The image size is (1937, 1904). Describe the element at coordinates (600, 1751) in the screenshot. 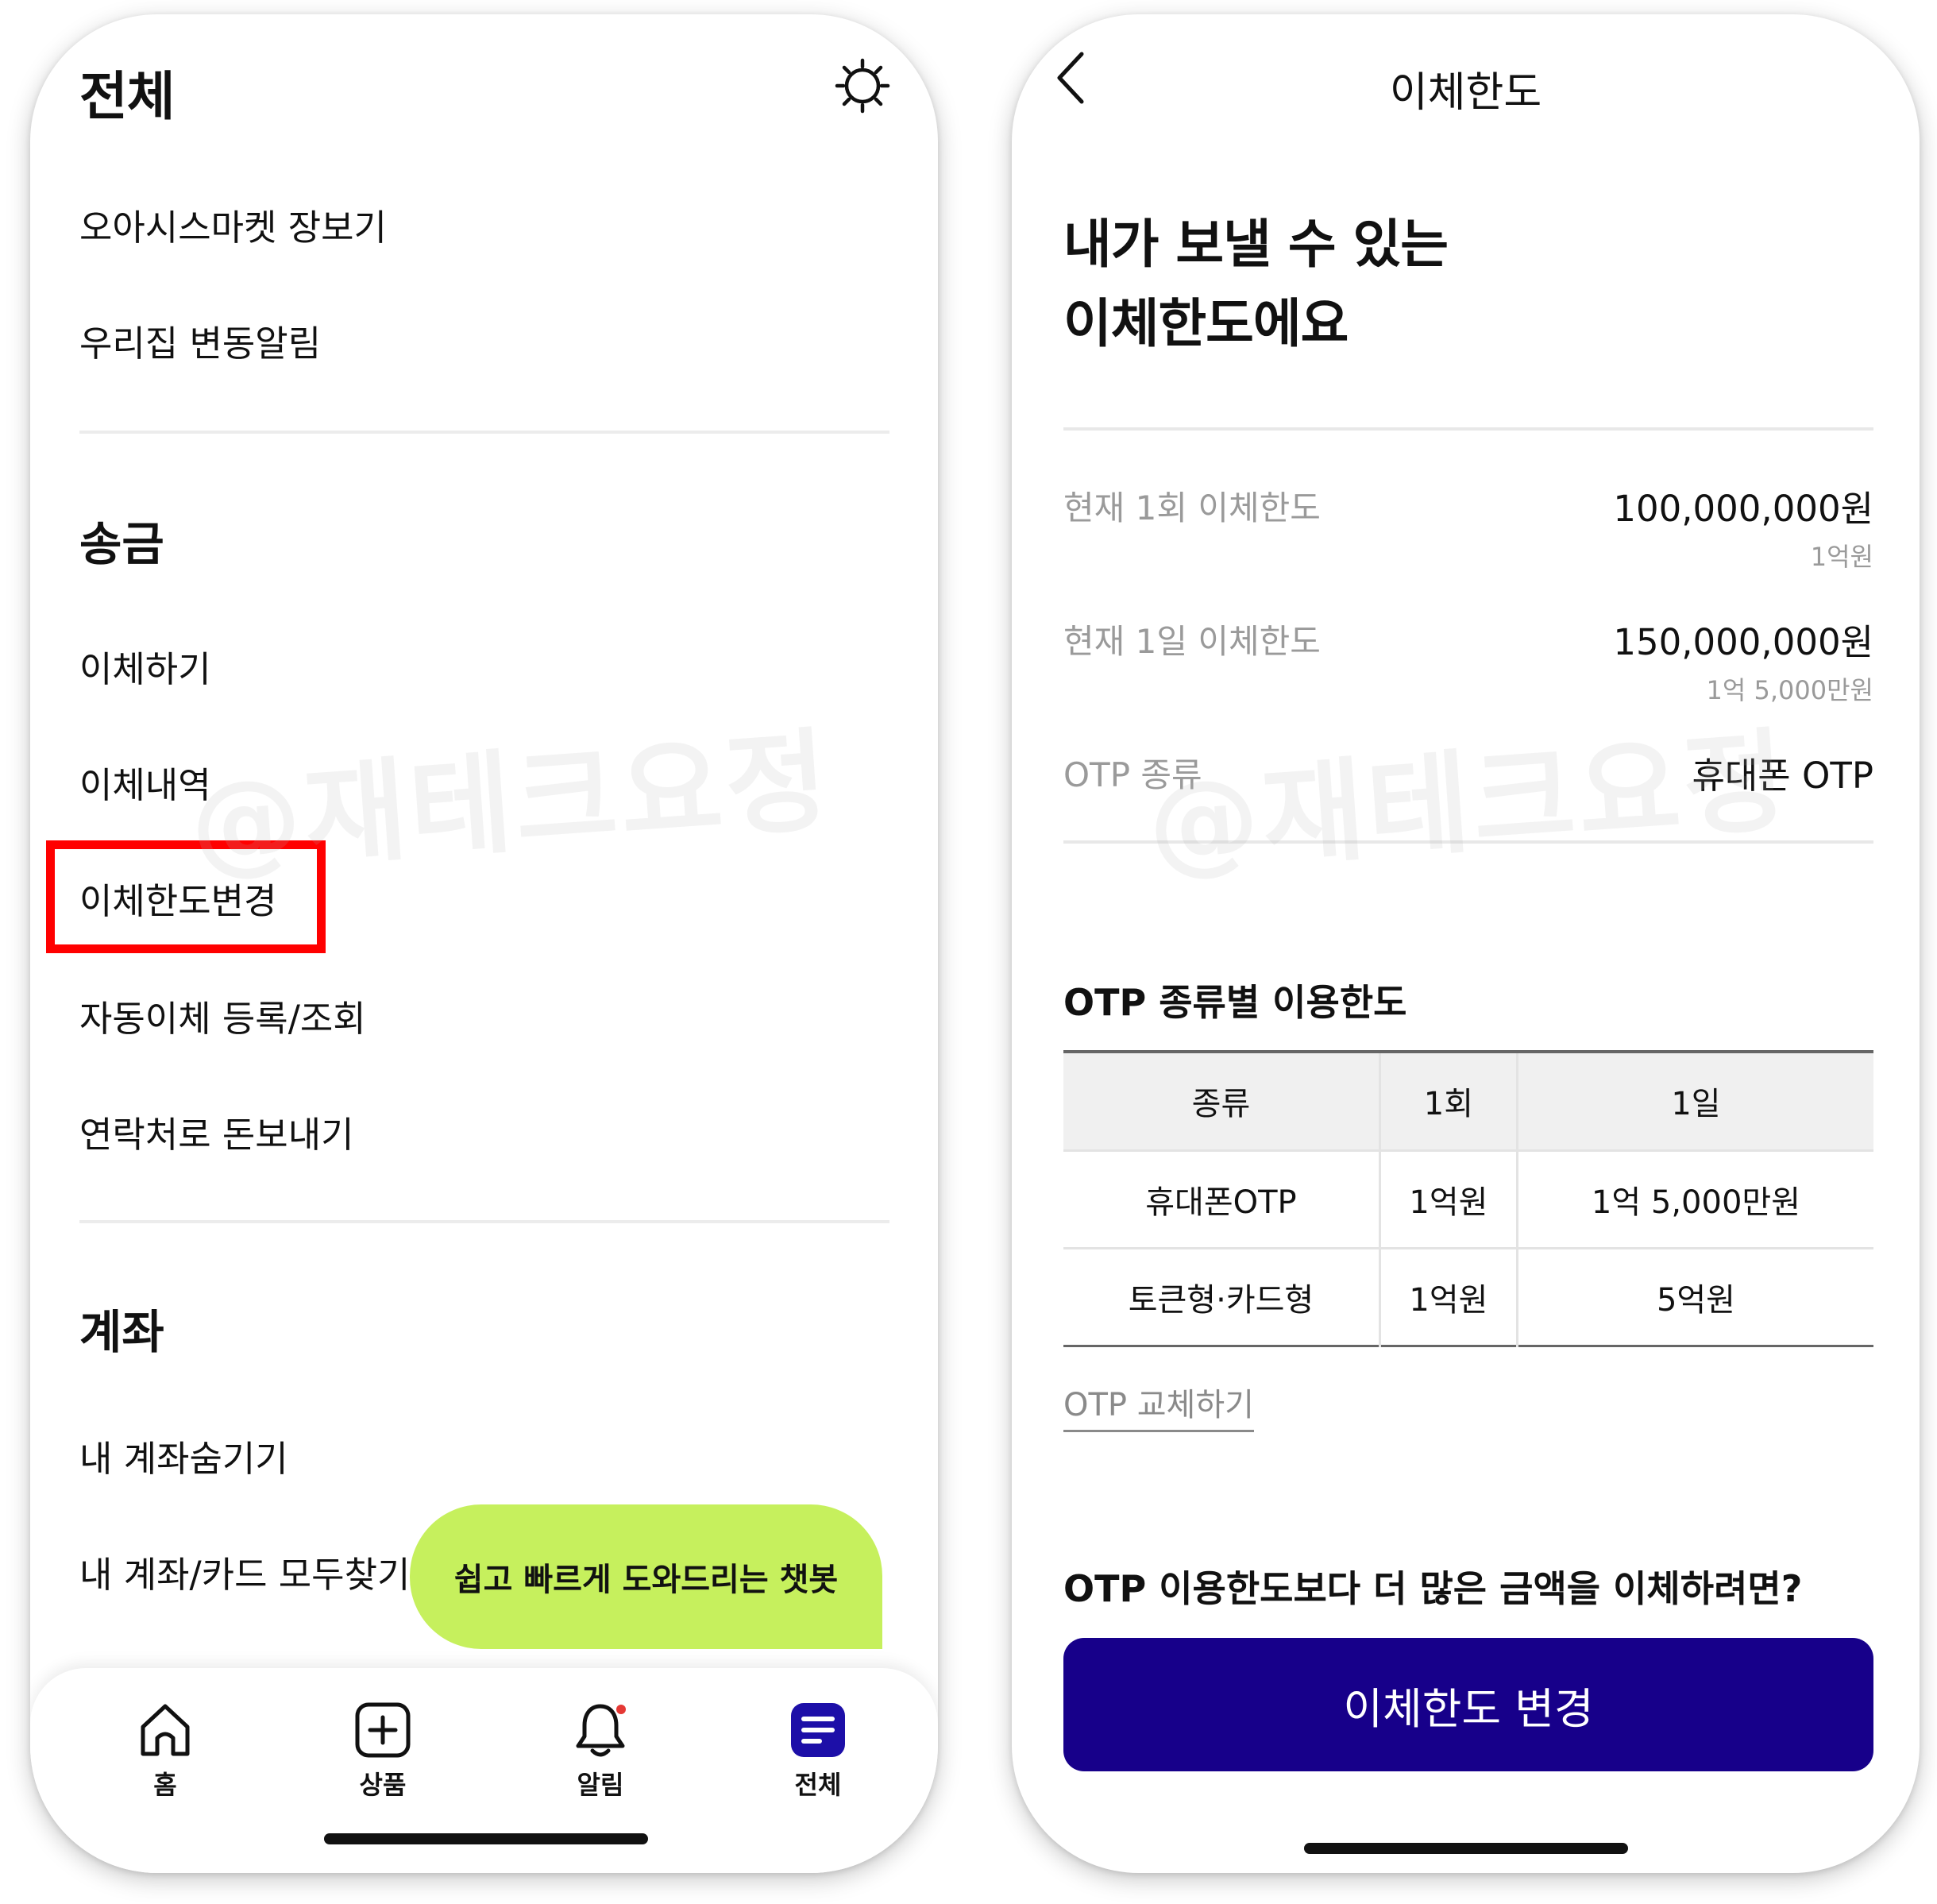

I see `tab-notifications: 알림` at that location.